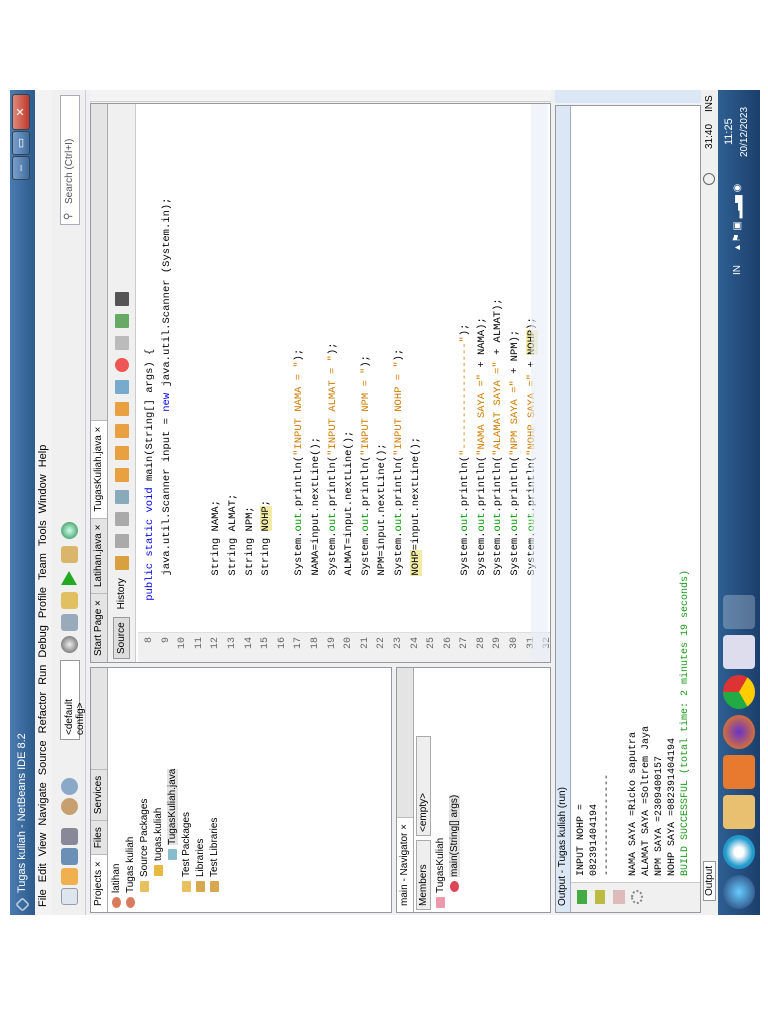  I want to click on output-toggle-button: Output, so click(709, 880).